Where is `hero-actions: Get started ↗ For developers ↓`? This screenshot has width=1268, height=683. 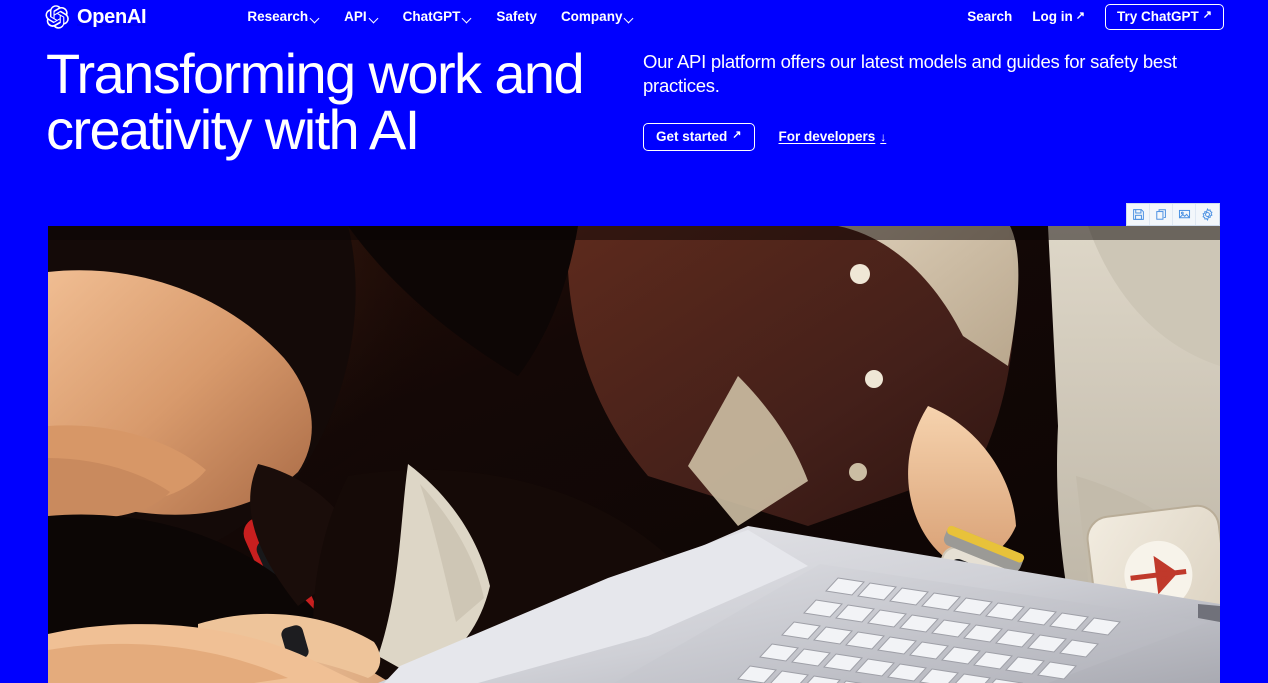 hero-actions: Get started ↗ For developers ↓ is located at coordinates (933, 137).